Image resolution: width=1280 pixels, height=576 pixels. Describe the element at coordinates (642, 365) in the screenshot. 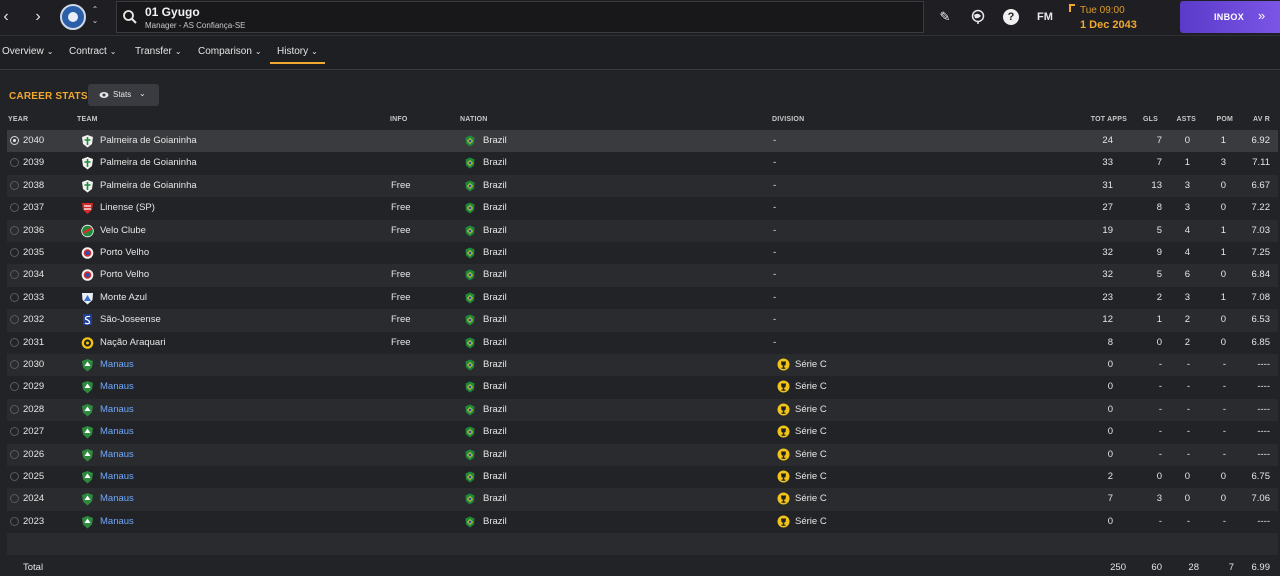

I see `table-row: 2030 Manaus Brazil Série C 0- - - ----` at that location.